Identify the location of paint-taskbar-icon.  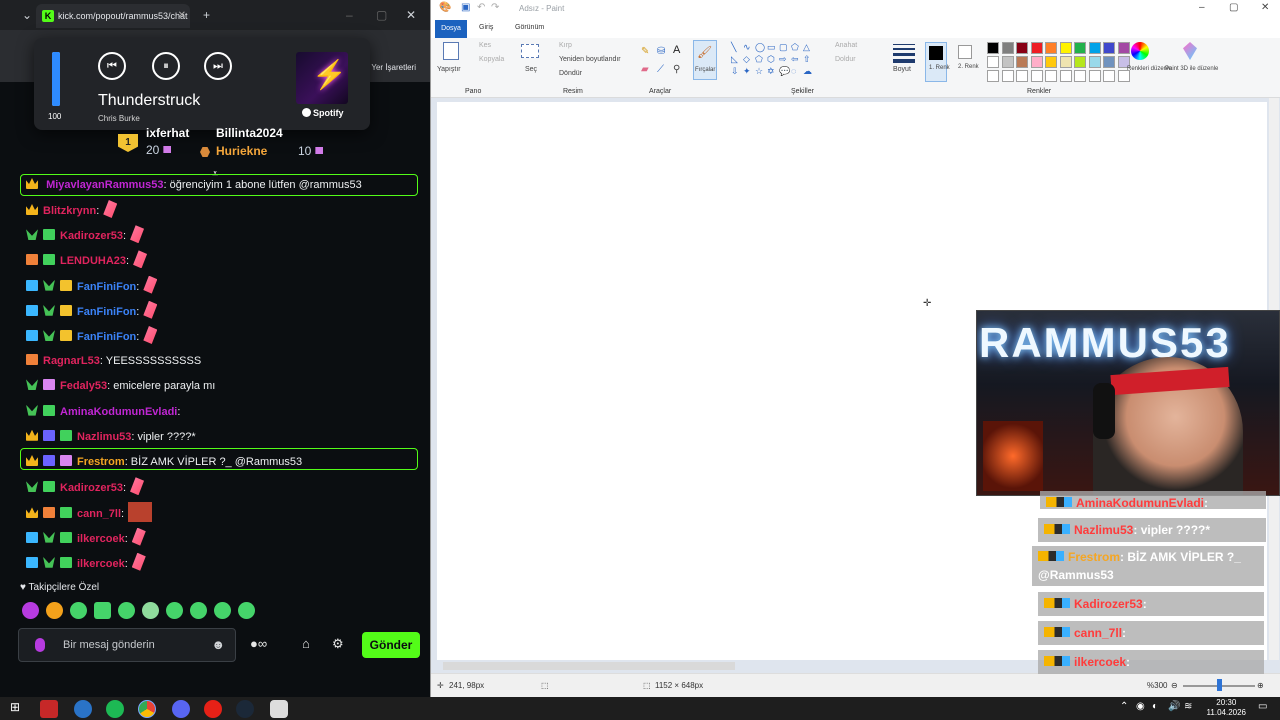
(279, 709).